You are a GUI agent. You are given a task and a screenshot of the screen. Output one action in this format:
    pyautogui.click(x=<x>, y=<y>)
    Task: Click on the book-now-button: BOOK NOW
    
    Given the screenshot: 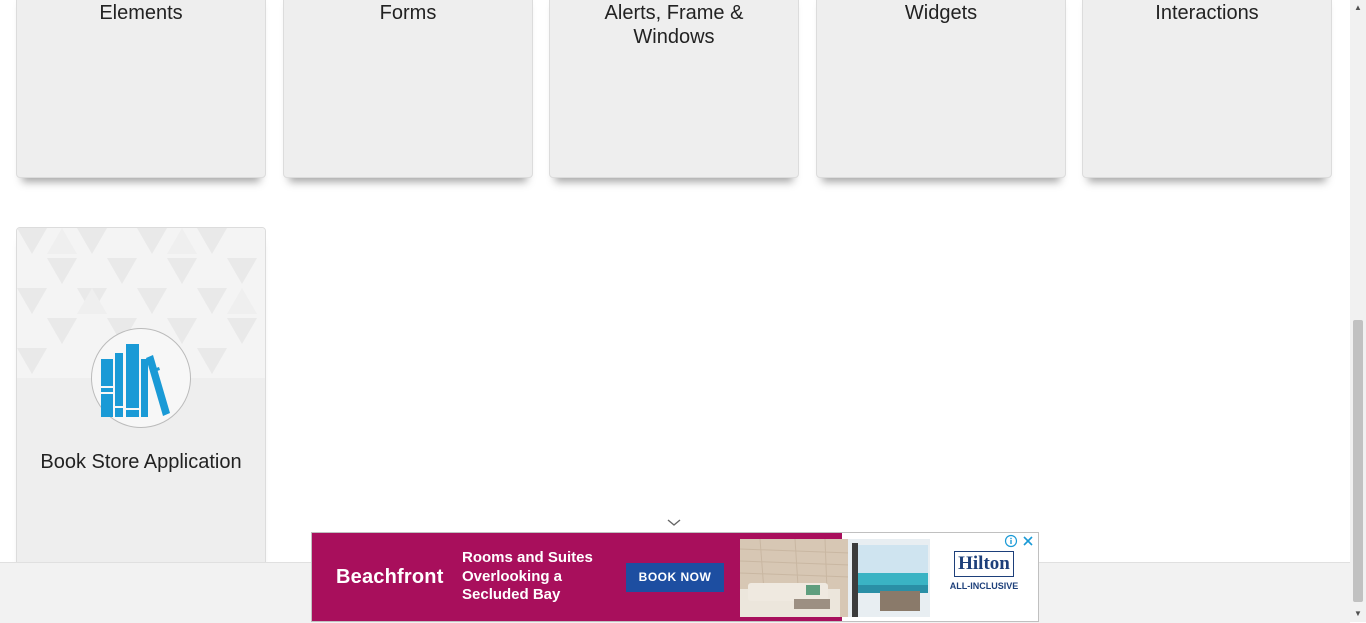 What is the action you would take?
    pyautogui.click(x=675, y=577)
    